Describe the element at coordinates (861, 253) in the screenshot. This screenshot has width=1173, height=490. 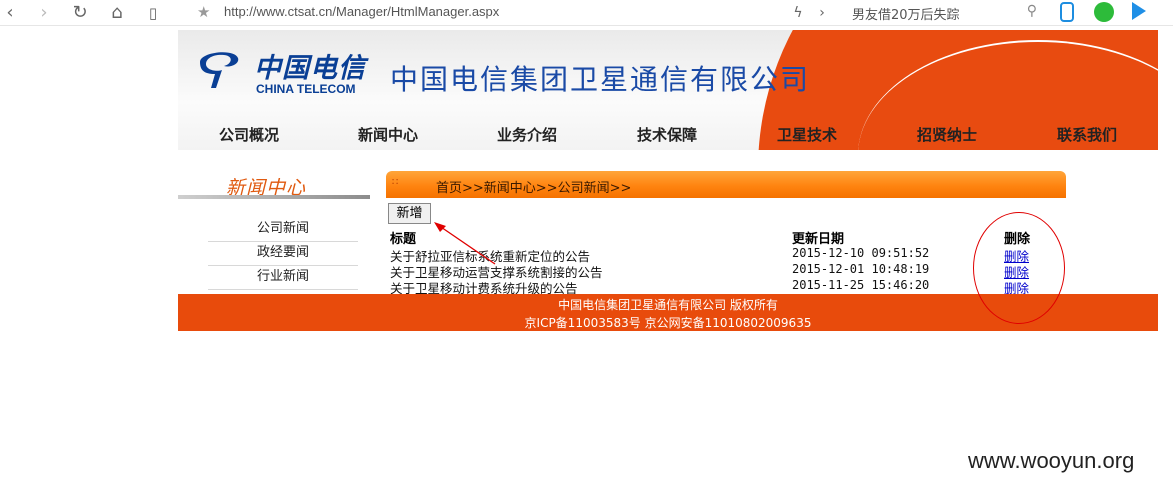
I see `news-date: 2015-12-10 09:51:52` at that location.